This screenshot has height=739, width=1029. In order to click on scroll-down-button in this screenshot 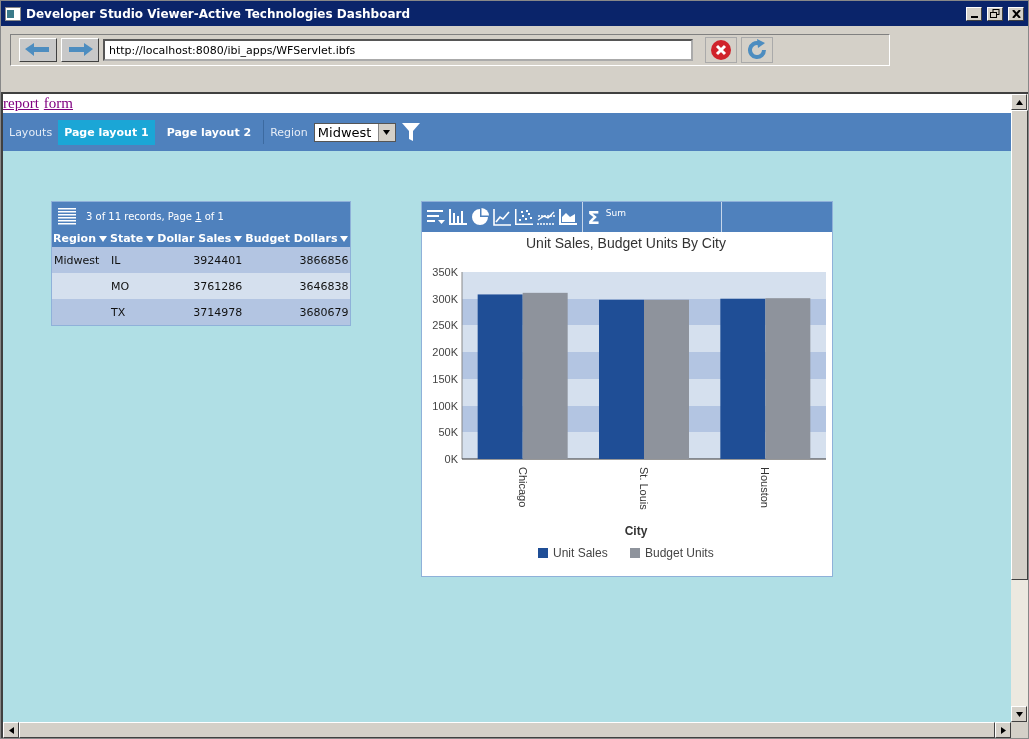, I will do `click(1019, 714)`.